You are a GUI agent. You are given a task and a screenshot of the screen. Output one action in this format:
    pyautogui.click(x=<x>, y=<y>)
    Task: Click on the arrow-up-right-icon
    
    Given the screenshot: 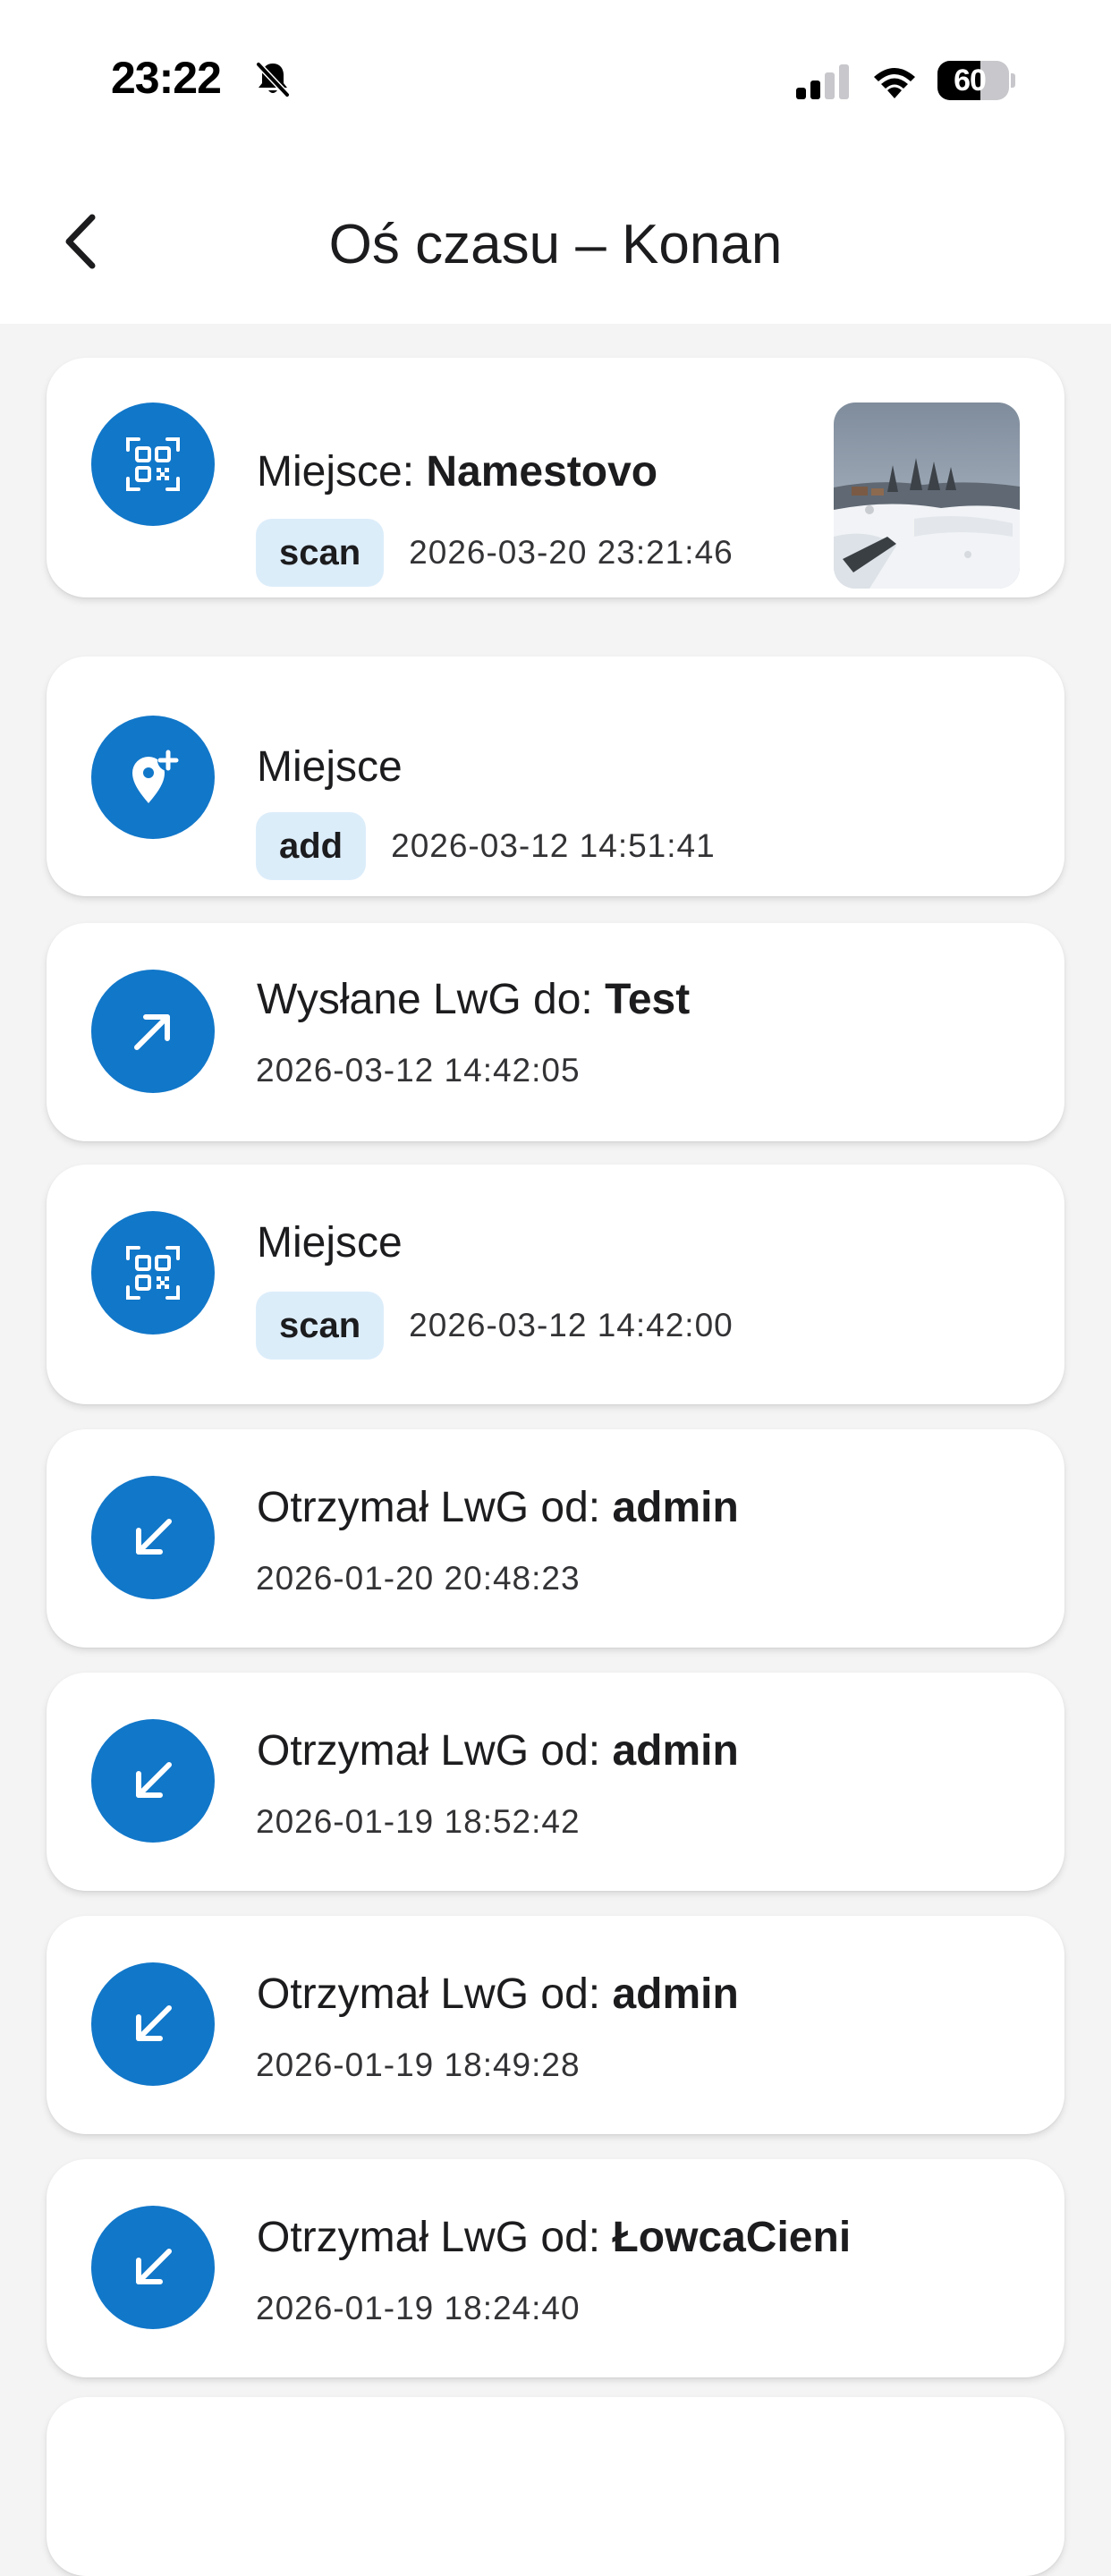 What is the action you would take?
    pyautogui.click(x=153, y=1031)
    